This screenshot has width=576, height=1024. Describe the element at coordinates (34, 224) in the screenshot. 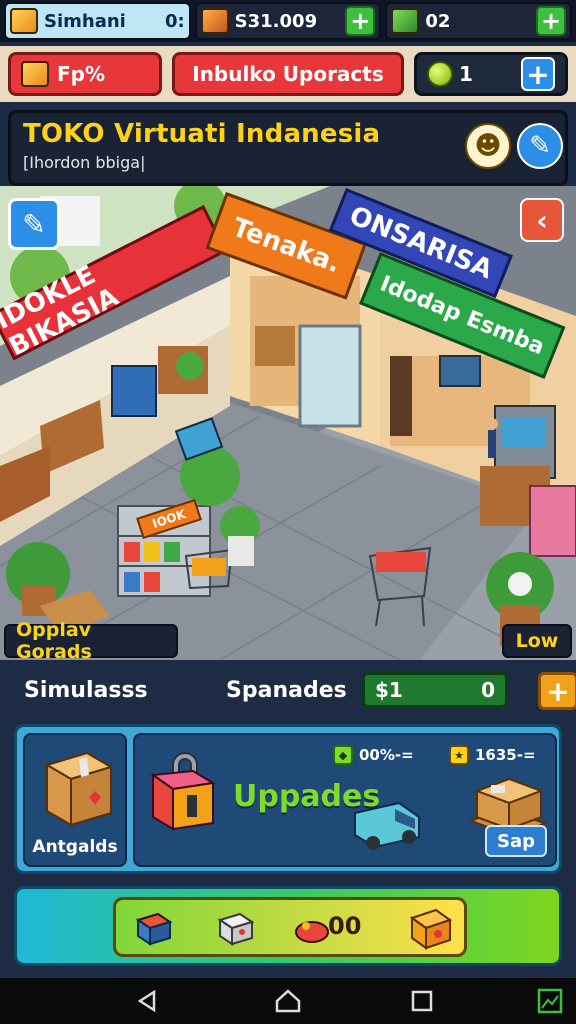

I see `cursor-box-icon: ✎` at that location.